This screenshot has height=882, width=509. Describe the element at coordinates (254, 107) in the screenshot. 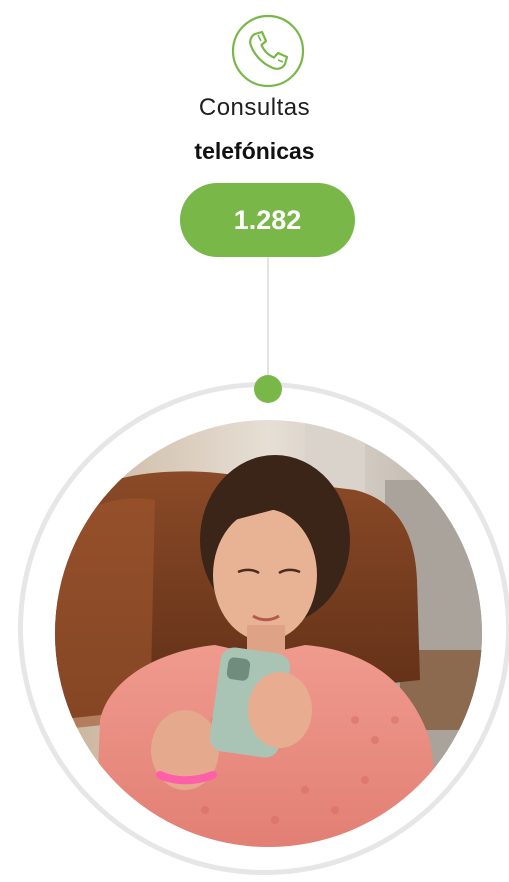

I see `stat-title-line1: Consultas` at that location.